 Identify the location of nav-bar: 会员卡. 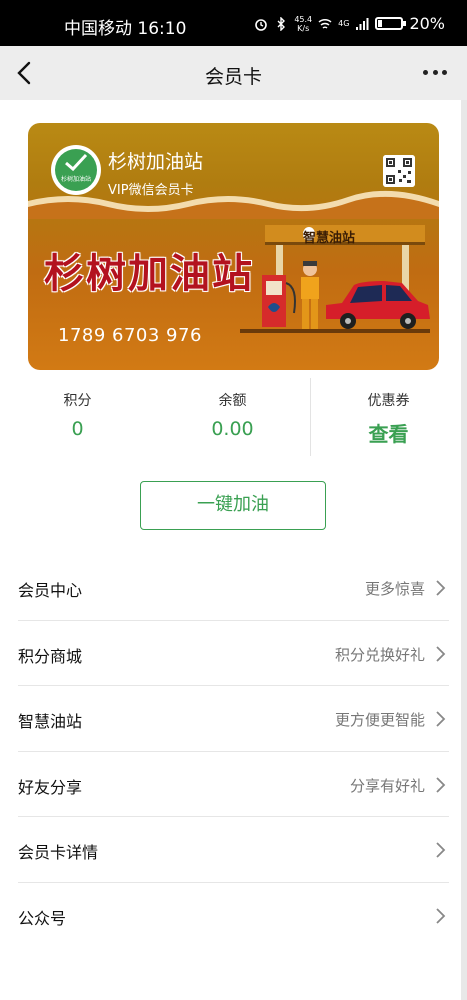
(233, 73).